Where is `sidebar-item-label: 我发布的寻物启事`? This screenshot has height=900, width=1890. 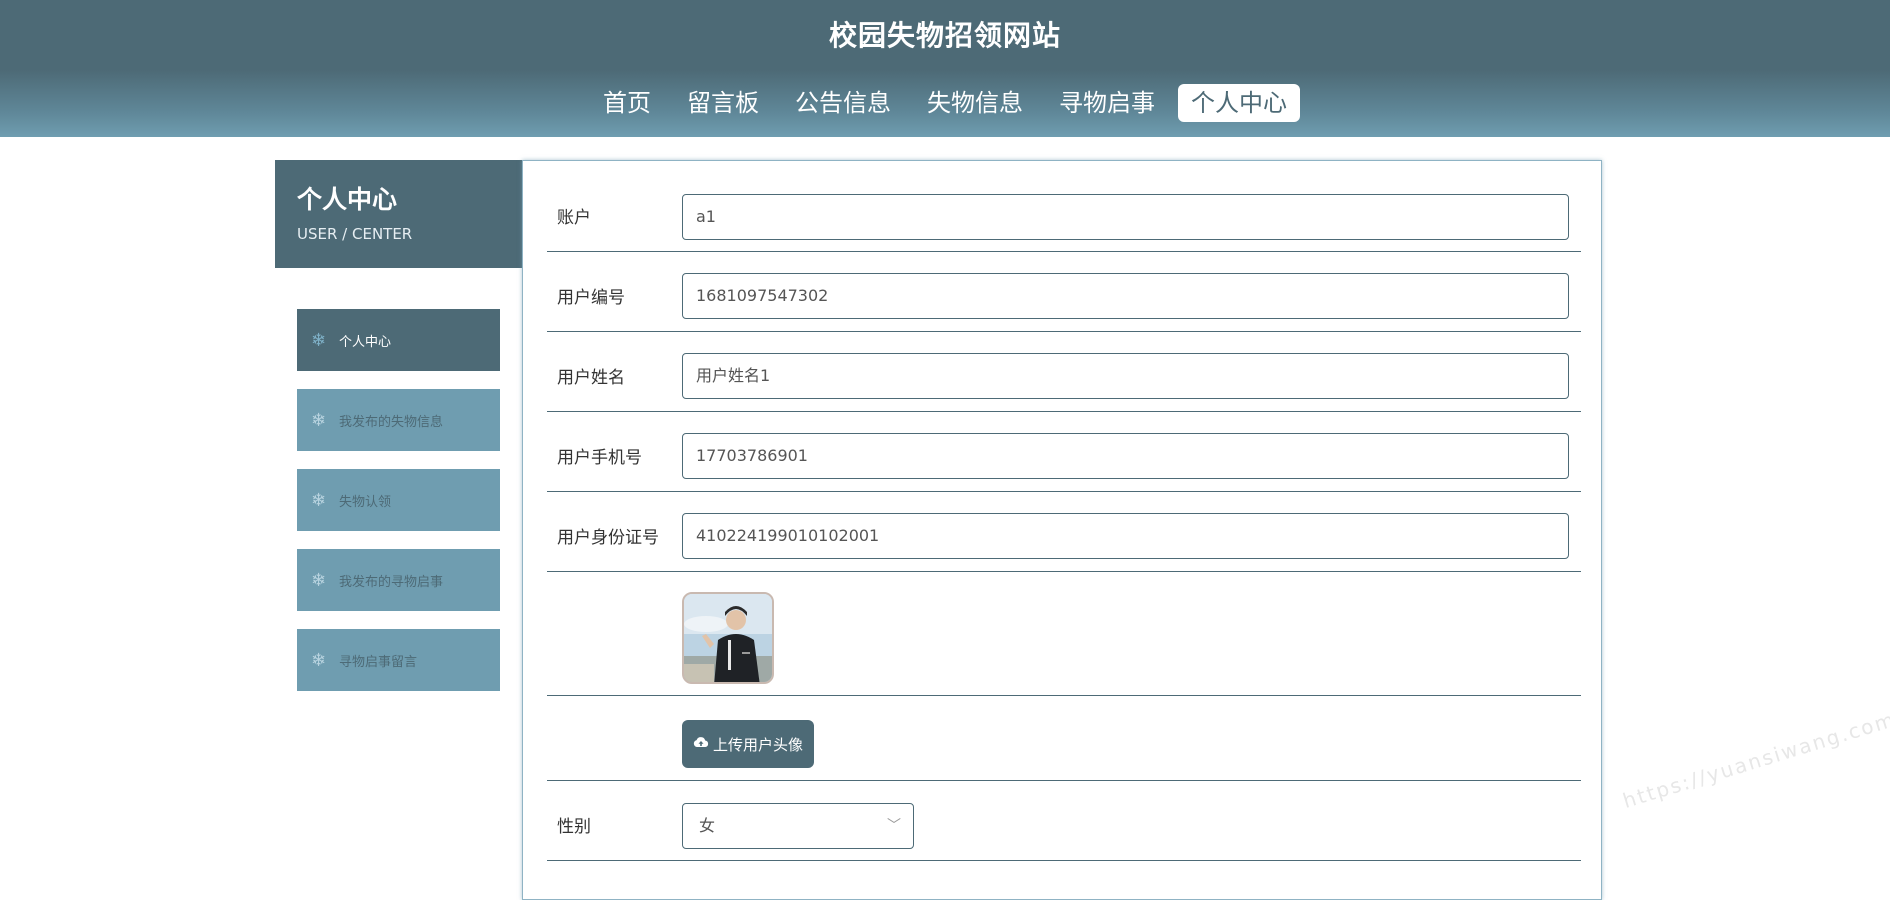 sidebar-item-label: 我发布的寻物启事 is located at coordinates (391, 582).